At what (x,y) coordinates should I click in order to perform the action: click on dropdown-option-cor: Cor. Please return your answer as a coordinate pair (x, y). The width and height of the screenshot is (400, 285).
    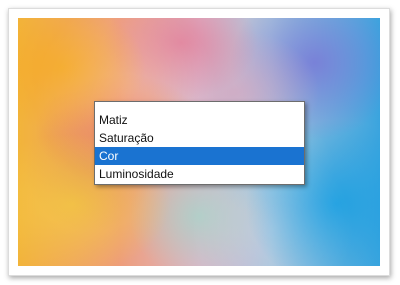
    Looking at the image, I should click on (199, 156).